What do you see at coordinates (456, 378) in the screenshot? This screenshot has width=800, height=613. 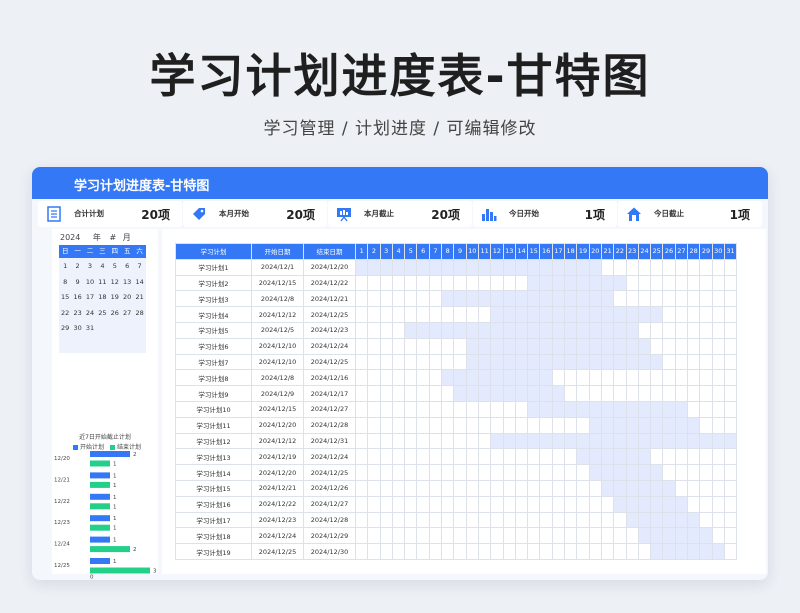 I see `table-row: 学习计划8 2024/12/8 2024/12/16` at bounding box center [456, 378].